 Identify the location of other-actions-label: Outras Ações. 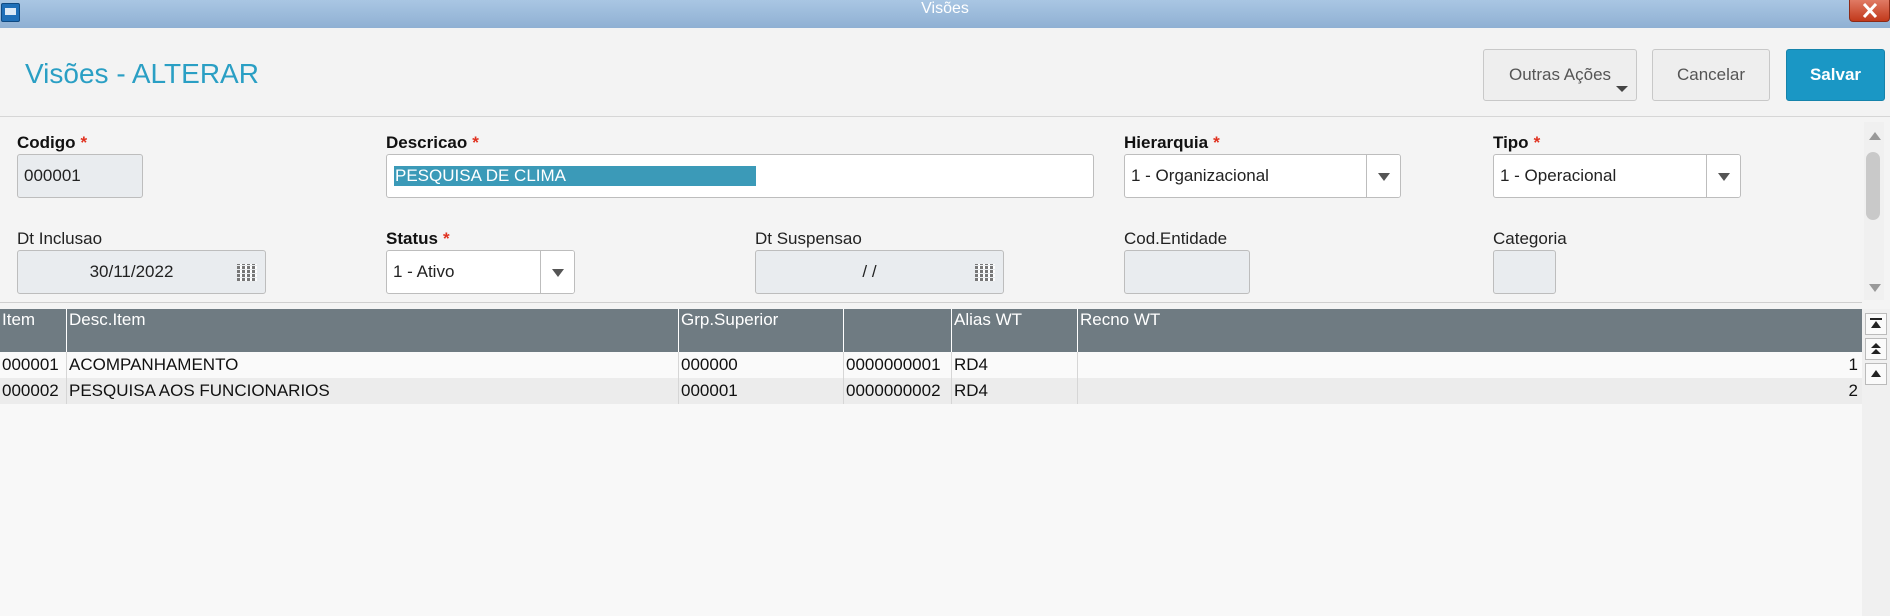
(1560, 74).